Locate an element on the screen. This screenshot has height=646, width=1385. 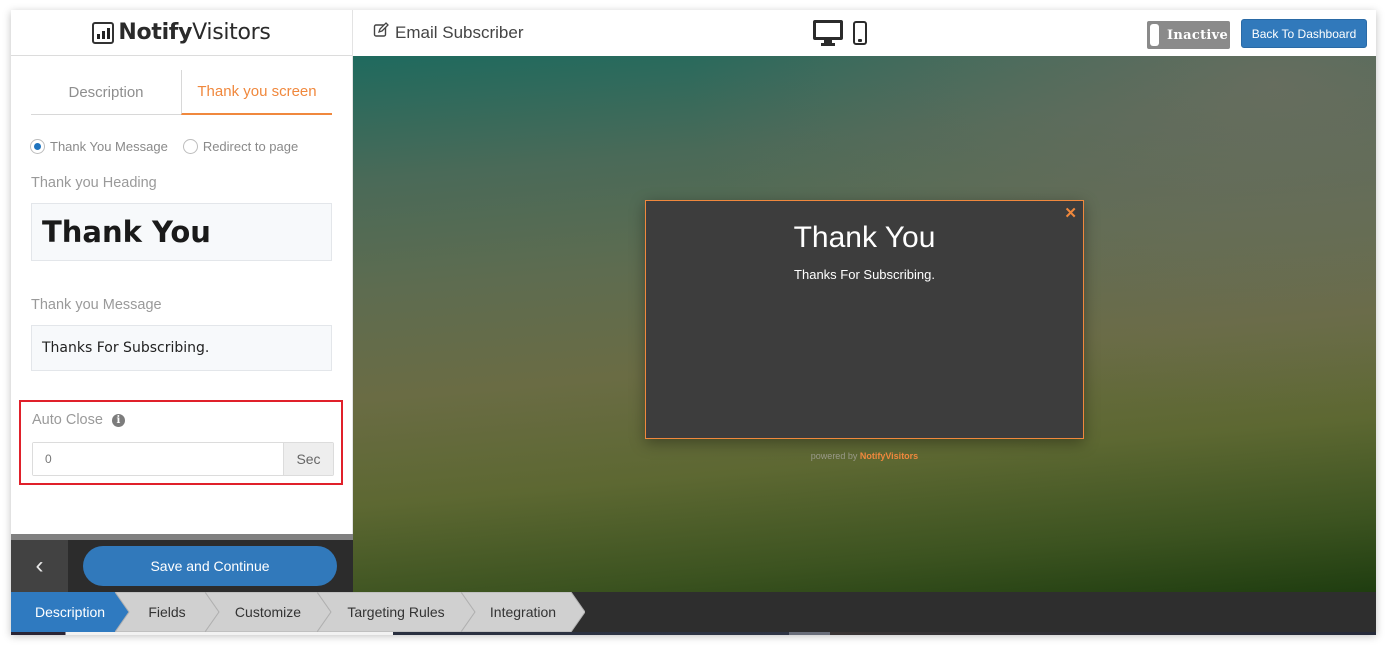
chevron-left-icon: ‹ is located at coordinates (39, 565).